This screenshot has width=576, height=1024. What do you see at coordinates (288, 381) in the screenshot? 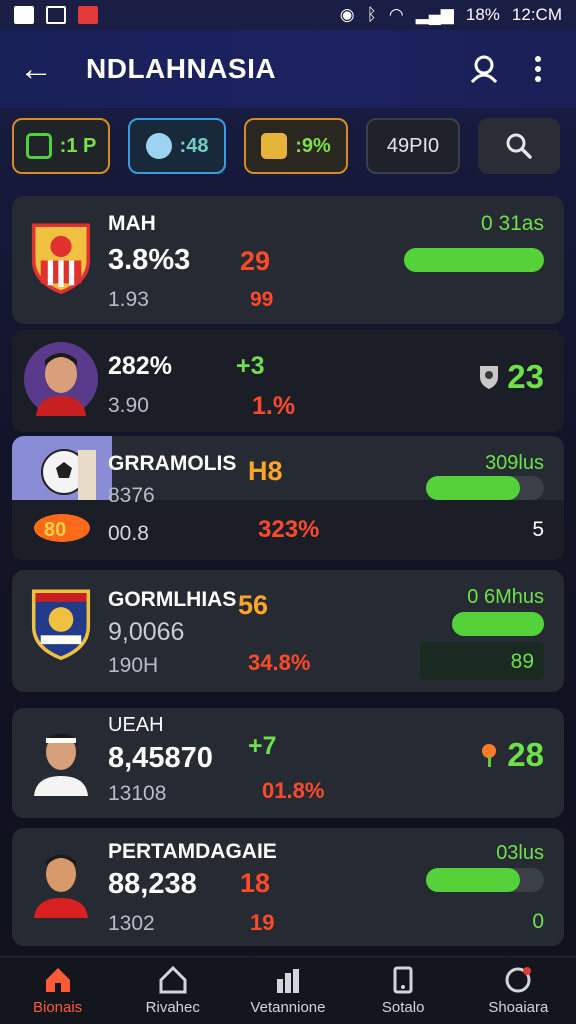
I see `list-item: 282% 3.90 +3 1.% 23` at bounding box center [288, 381].